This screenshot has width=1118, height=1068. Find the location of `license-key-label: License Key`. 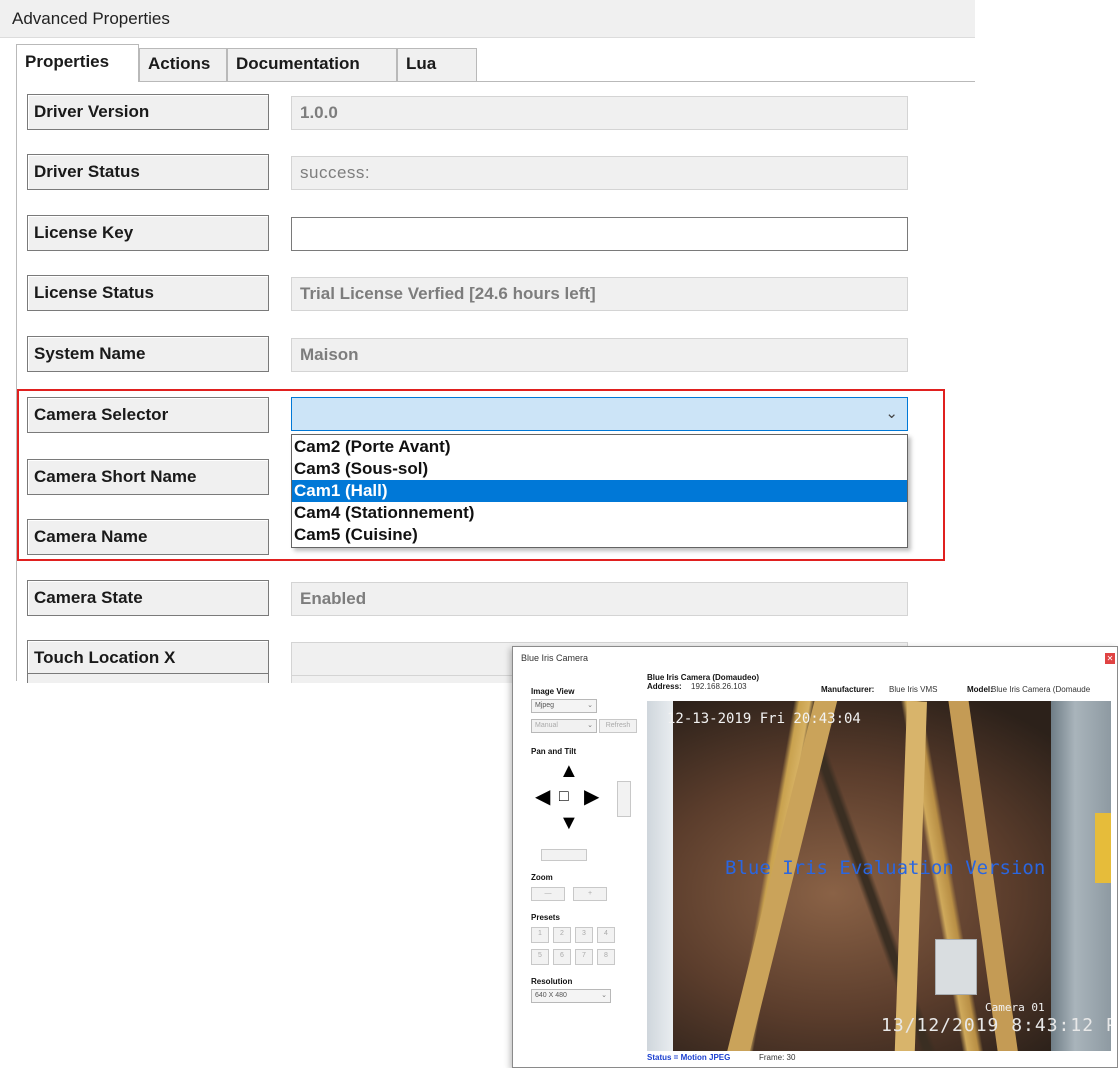

license-key-label: License Key is located at coordinates (148, 233).